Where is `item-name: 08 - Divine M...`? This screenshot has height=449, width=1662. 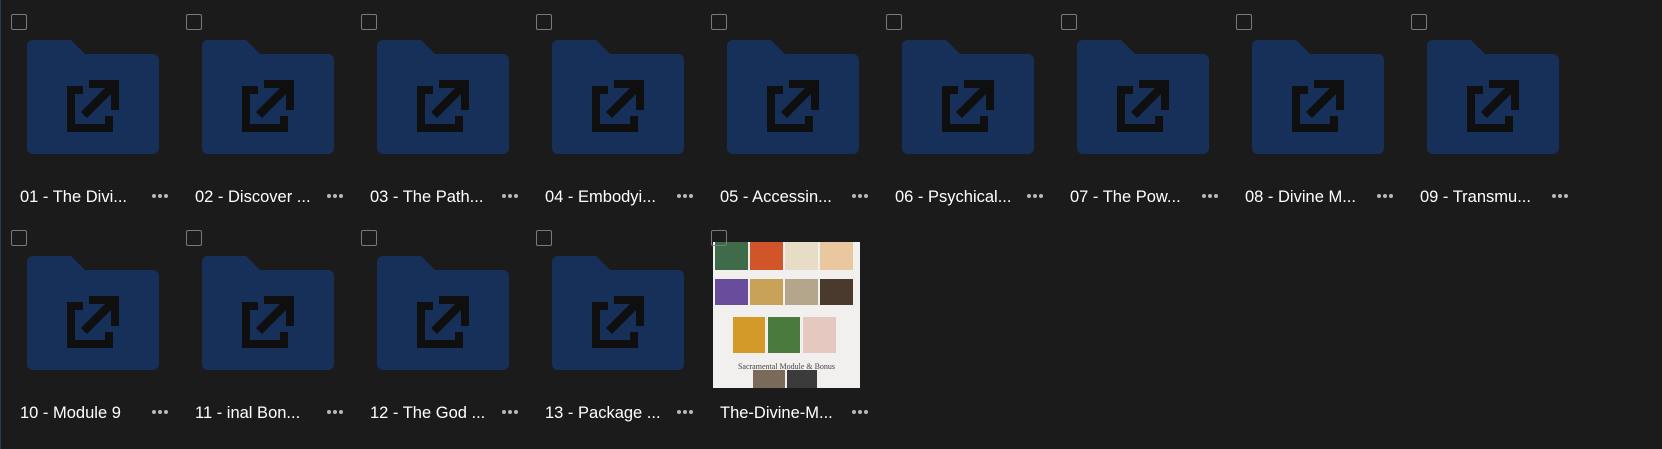 item-name: 08 - Divine M... is located at coordinates (1304, 197).